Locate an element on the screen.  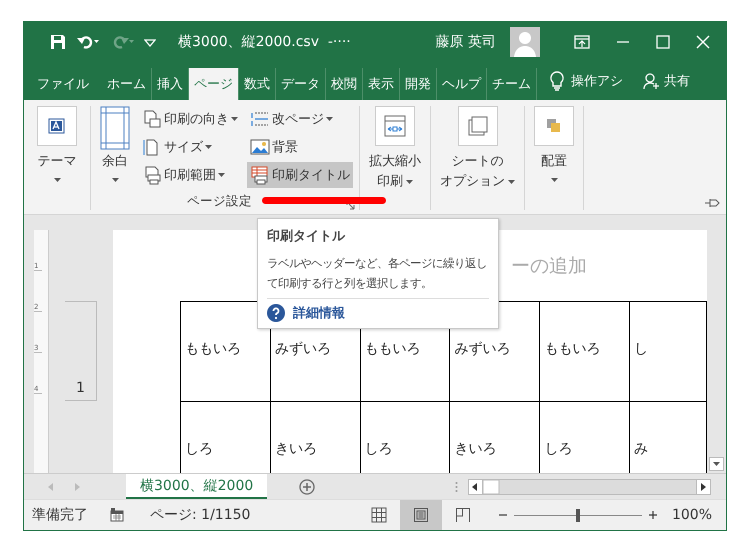
group-label: ページ設定 is located at coordinates (219, 201).